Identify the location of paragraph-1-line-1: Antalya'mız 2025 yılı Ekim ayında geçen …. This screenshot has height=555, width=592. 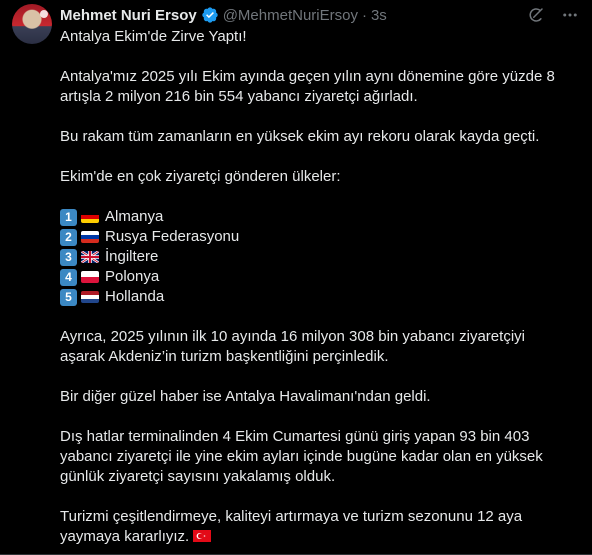
(307, 76).